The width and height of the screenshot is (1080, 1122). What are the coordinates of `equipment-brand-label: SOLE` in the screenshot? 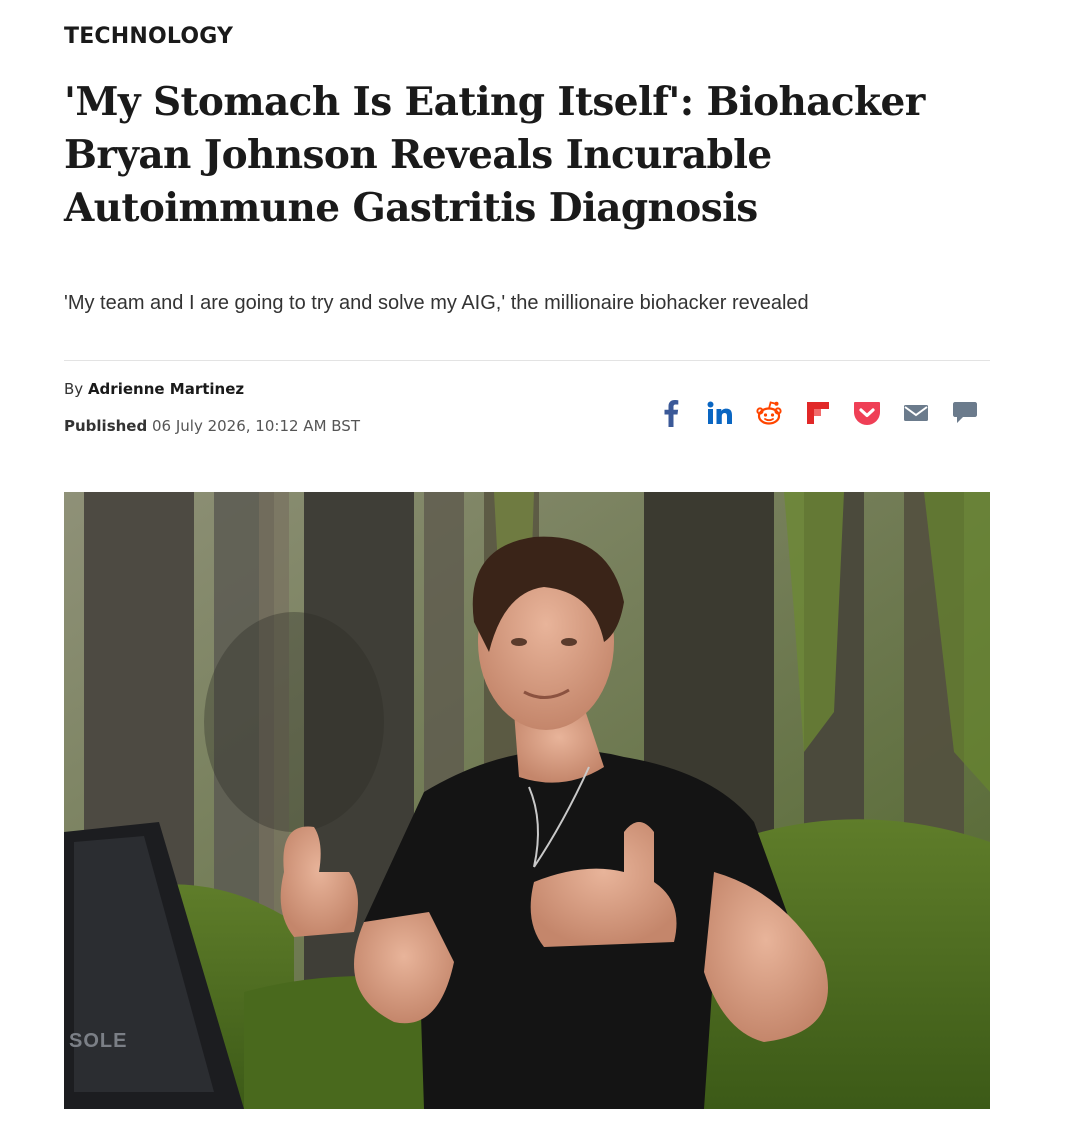 It's located at (98, 1041).